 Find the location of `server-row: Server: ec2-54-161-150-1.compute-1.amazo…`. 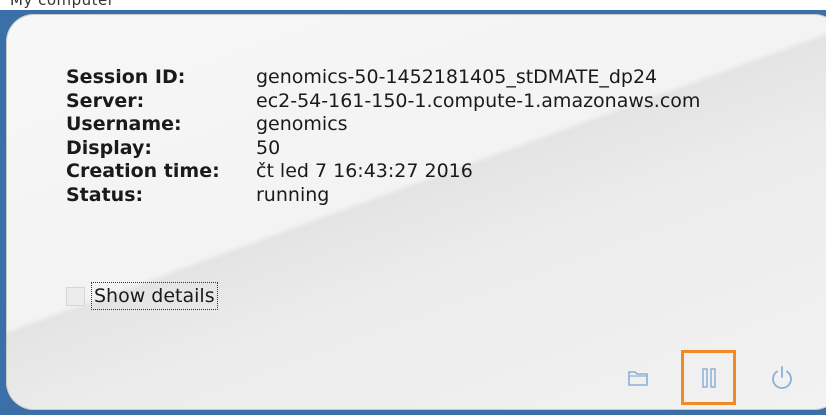

server-row: Server: ec2-54-161-150-1.compute-1.amazo… is located at coordinates (383, 102).